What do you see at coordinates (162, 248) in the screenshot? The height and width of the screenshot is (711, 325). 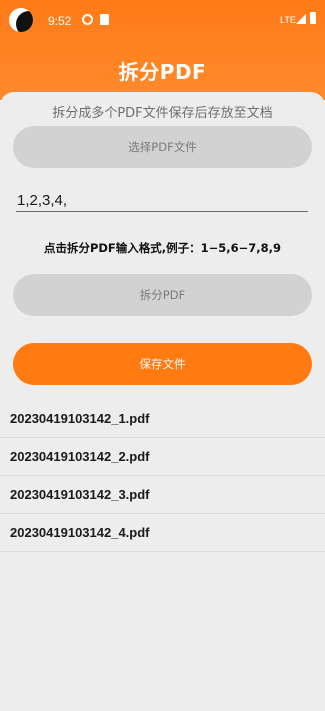 I see `format-hint: 点击拆分PDF输入格式,例子：1−5,6−7,8,9` at bounding box center [162, 248].